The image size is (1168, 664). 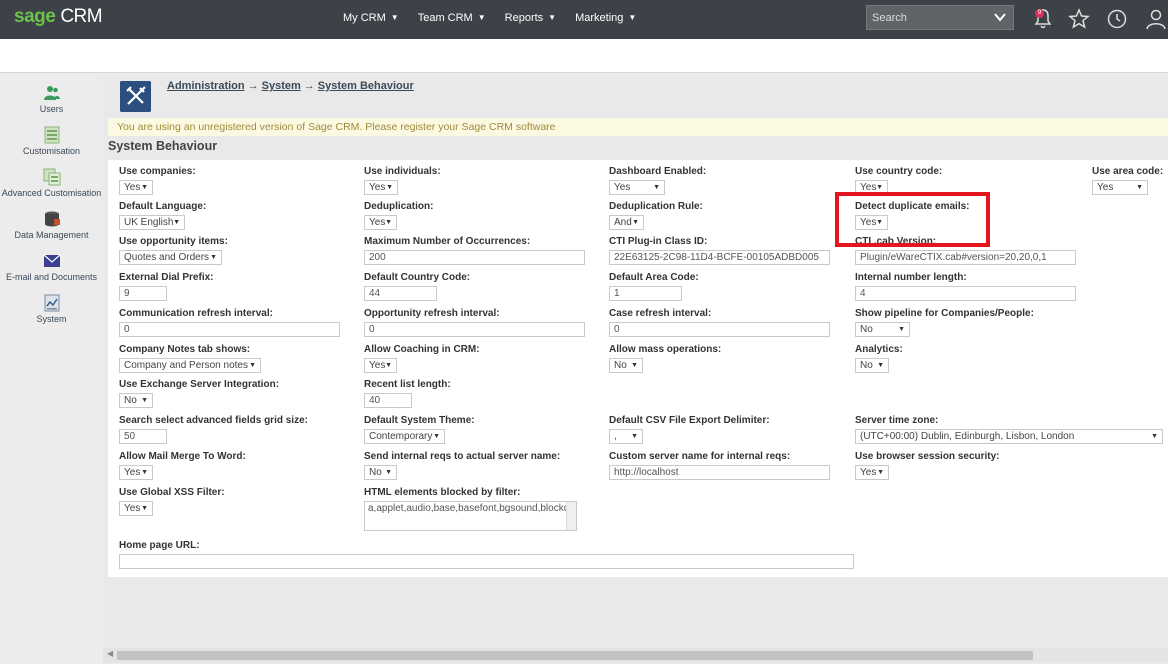 What do you see at coordinates (1156, 19) in the screenshot?
I see `user-icon` at bounding box center [1156, 19].